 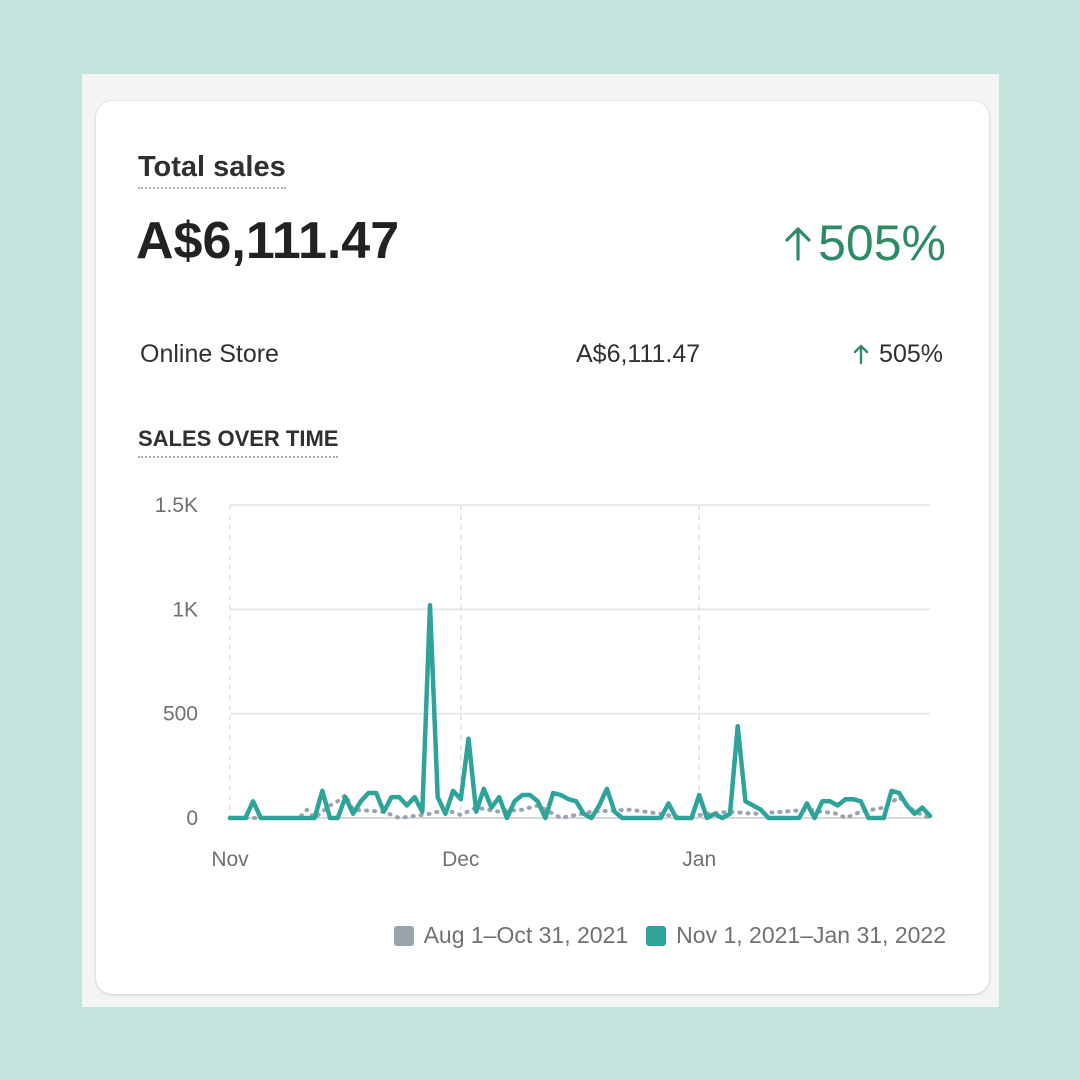 What do you see at coordinates (638, 354) in the screenshot?
I see `breakdown-amount: A$6,111.47` at bounding box center [638, 354].